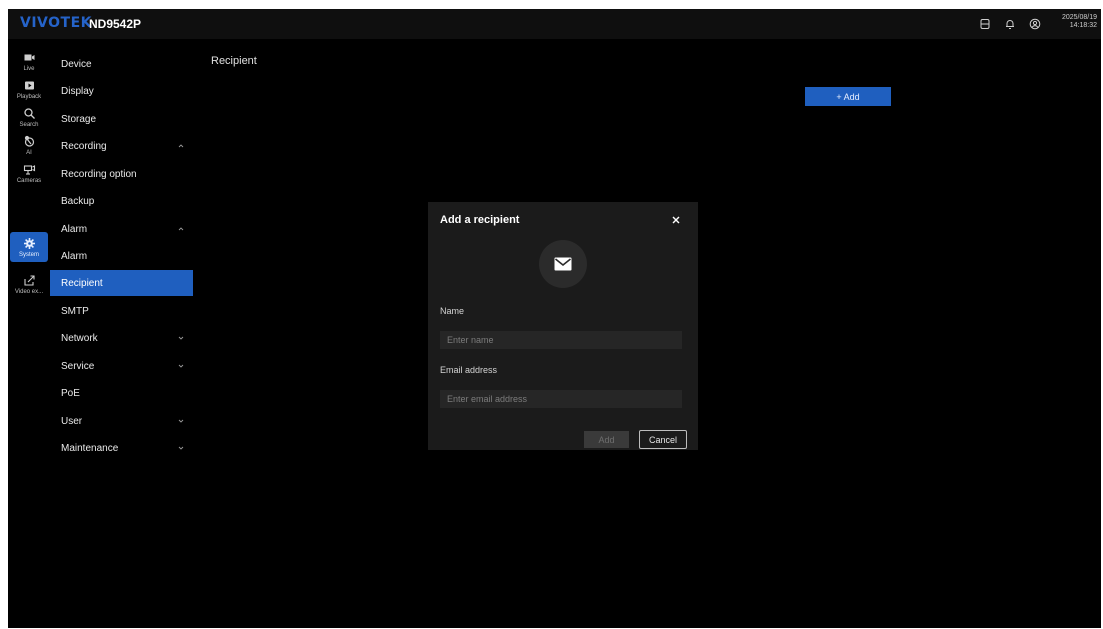 Image resolution: width=1103 pixels, height=629 pixels. I want to click on user-icon, so click(1035, 24).